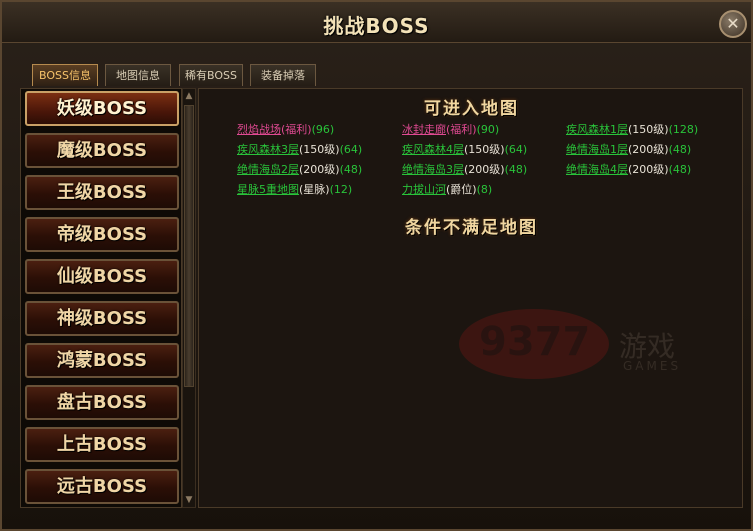 The height and width of the screenshot is (531, 753). Describe the element at coordinates (376, 26) in the screenshot. I see `window-title: 挑战BOSS` at that location.